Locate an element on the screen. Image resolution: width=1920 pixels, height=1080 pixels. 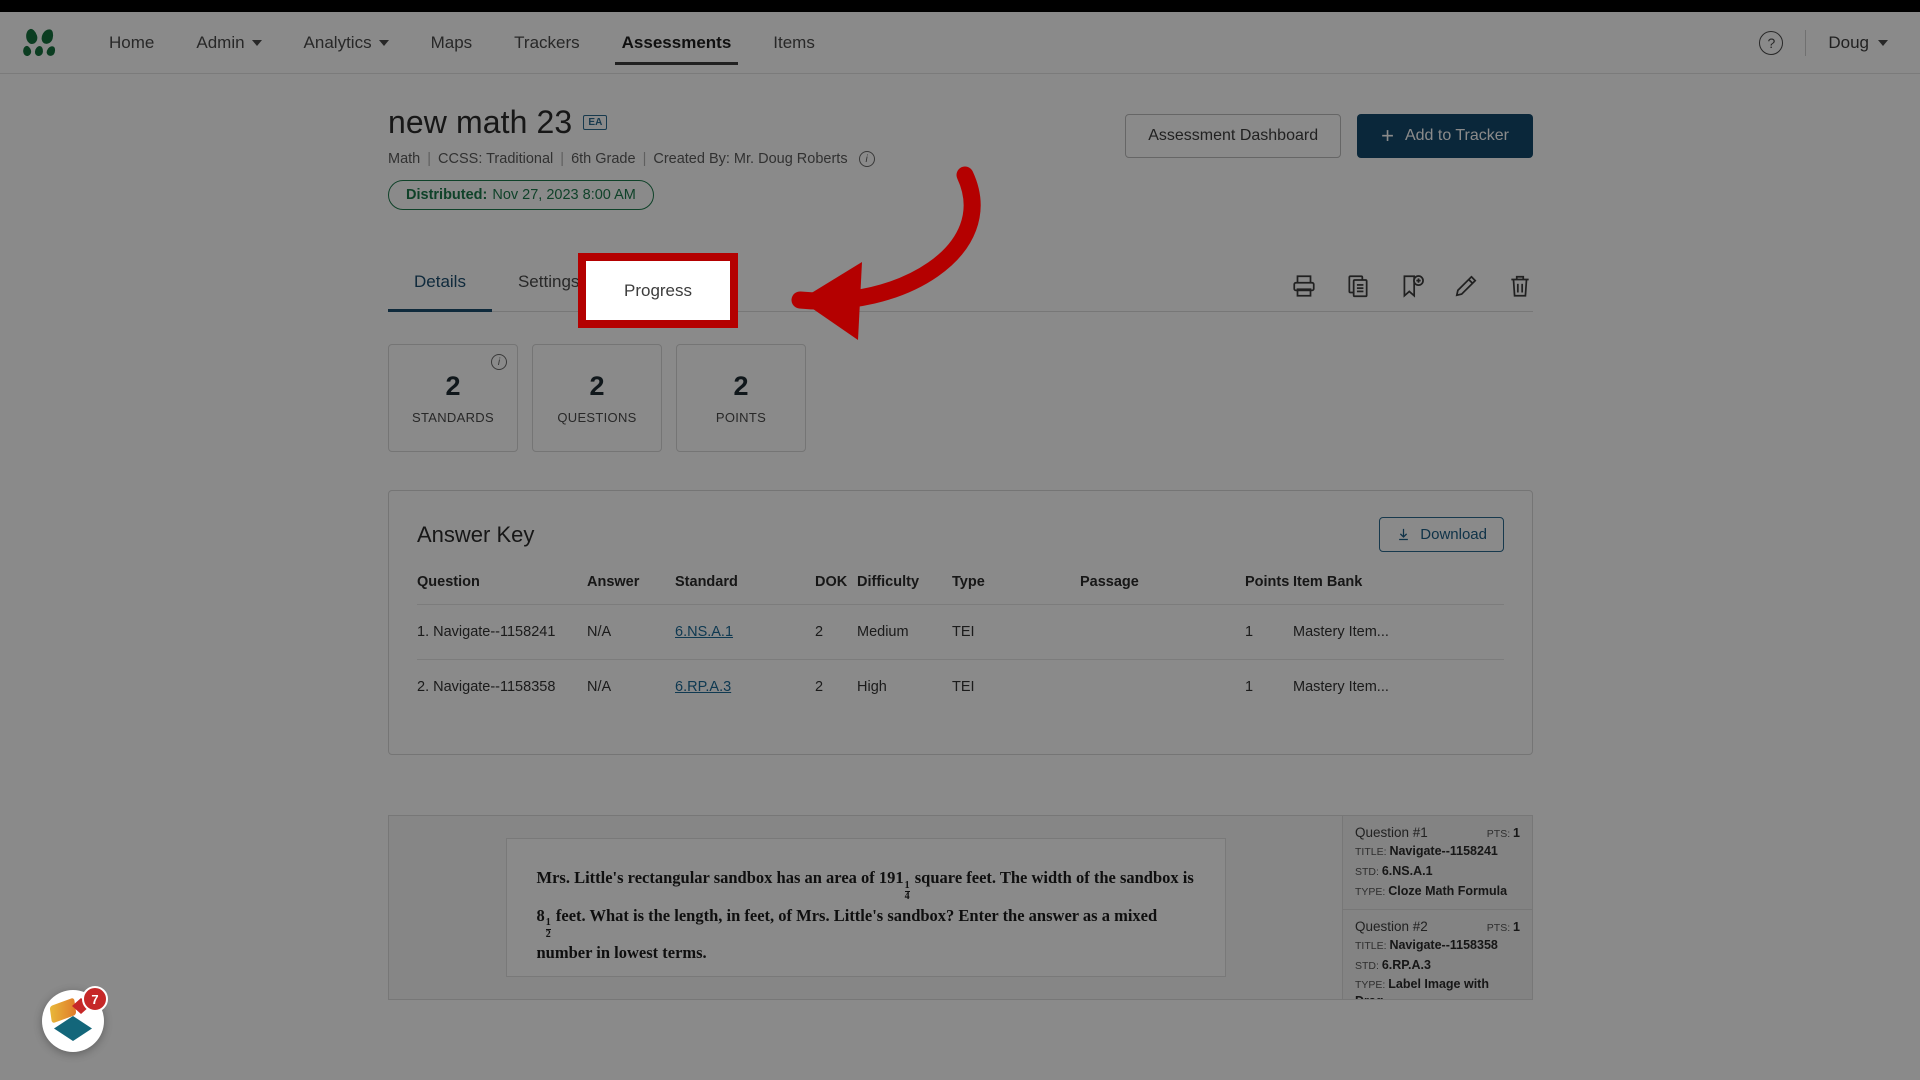
nav-label: Analytics is located at coordinates (337, 42).